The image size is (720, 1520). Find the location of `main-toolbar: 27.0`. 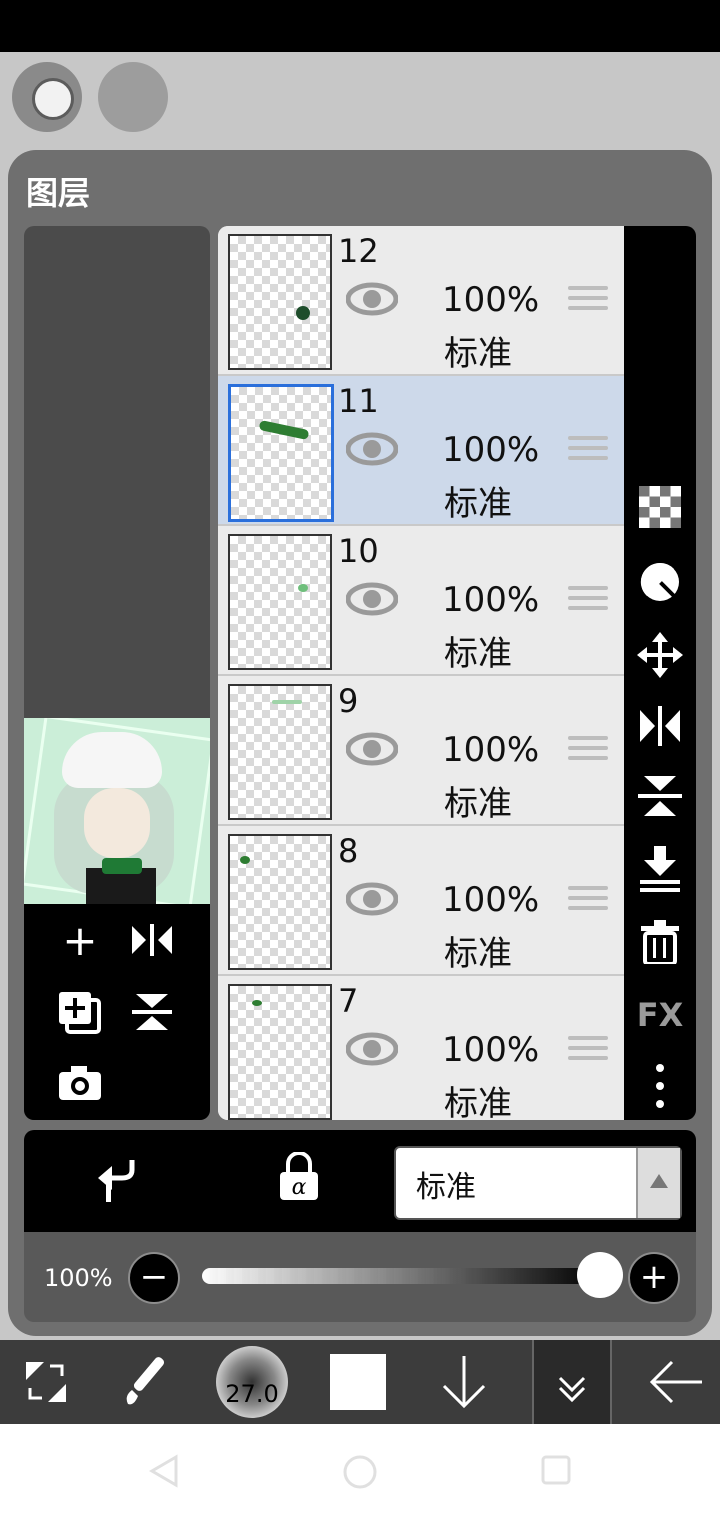

main-toolbar: 27.0 is located at coordinates (360, 1382).